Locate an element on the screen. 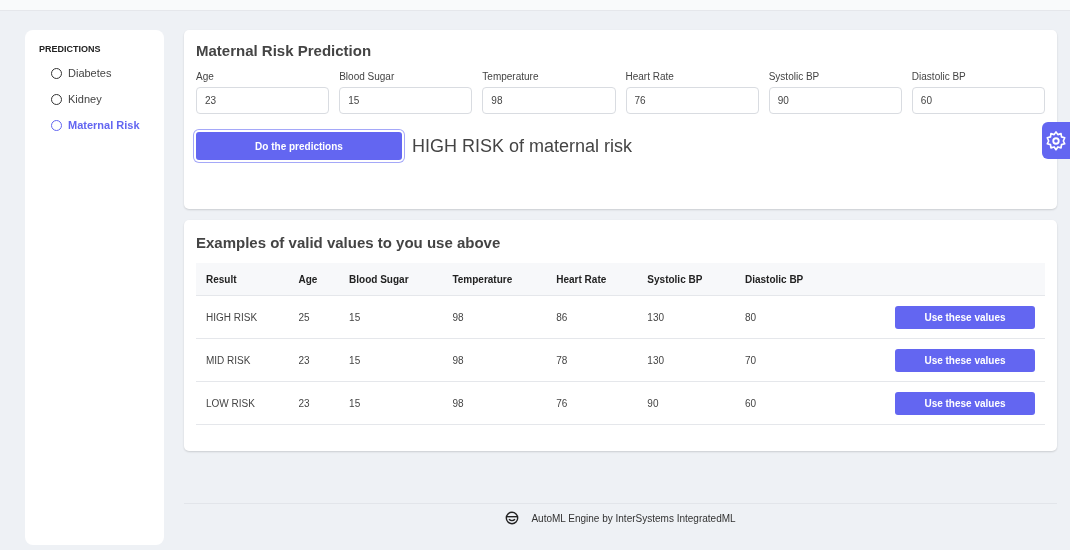  column-header: Heart Rate is located at coordinates (592, 279).